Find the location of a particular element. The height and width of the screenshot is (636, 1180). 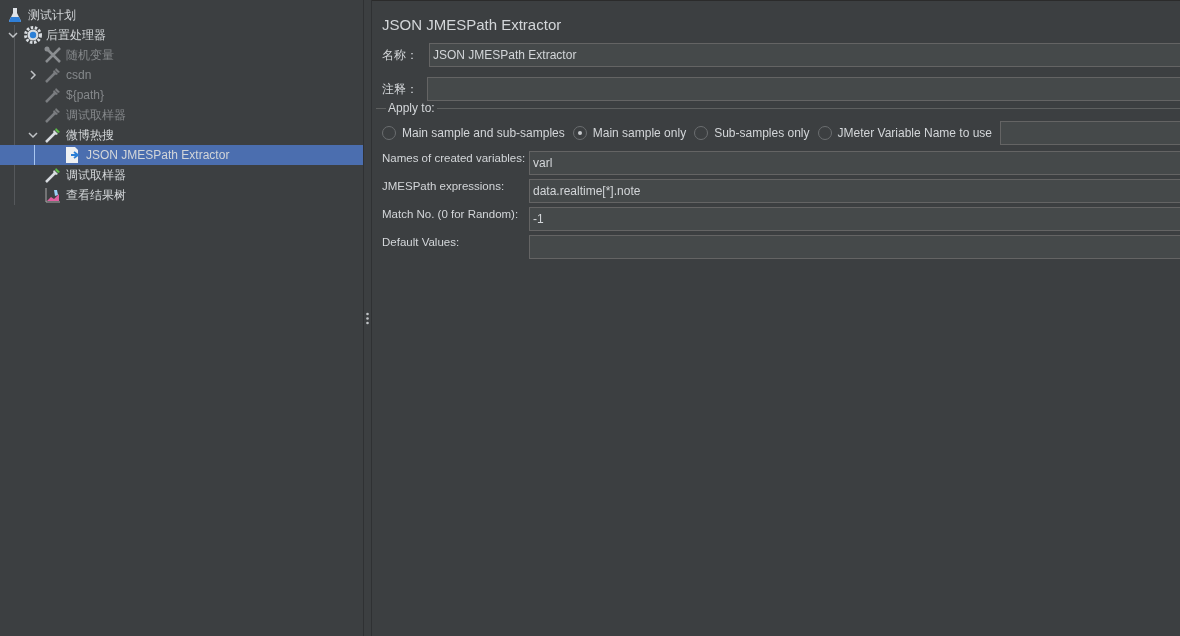

radio-option: Main sample and sub-samples is located at coordinates (473, 133).